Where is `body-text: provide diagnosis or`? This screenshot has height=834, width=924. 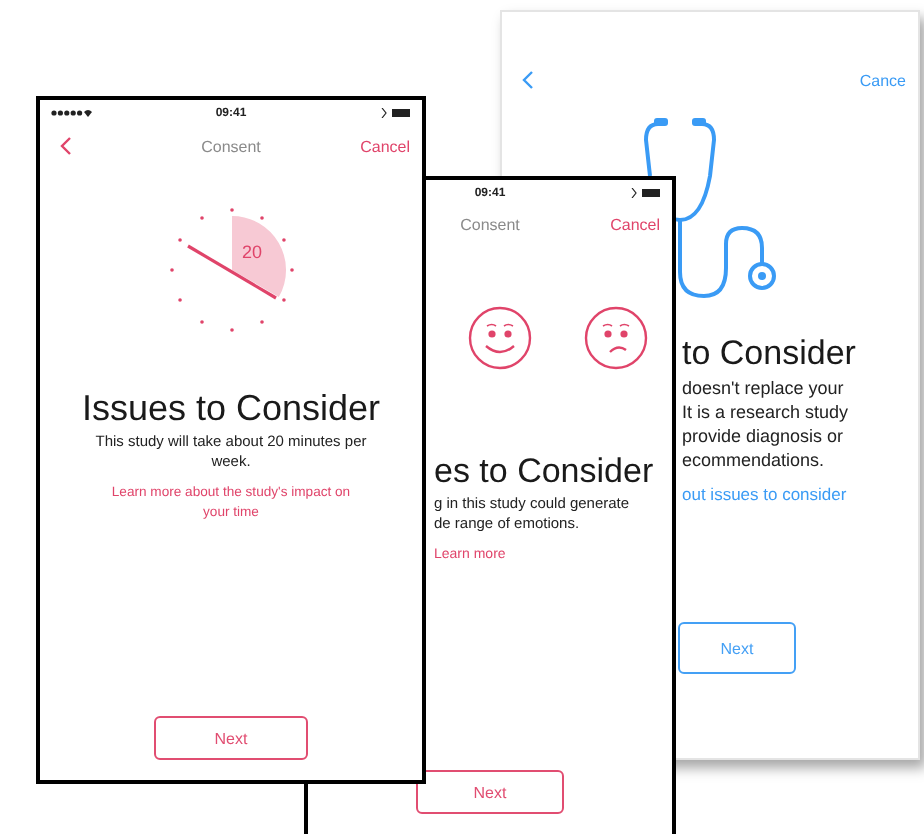
body-text: provide diagnosis or is located at coordinates (763, 436).